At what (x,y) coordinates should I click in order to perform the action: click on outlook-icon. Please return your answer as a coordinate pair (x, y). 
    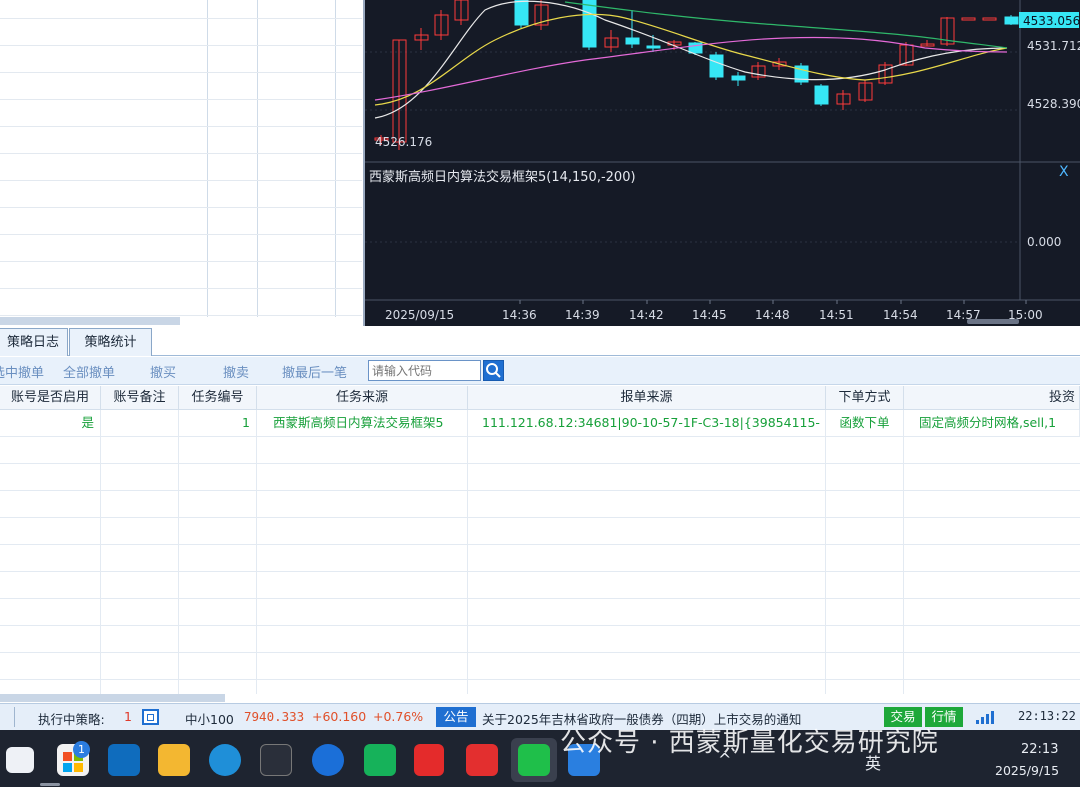
    Looking at the image, I should click on (124, 760).